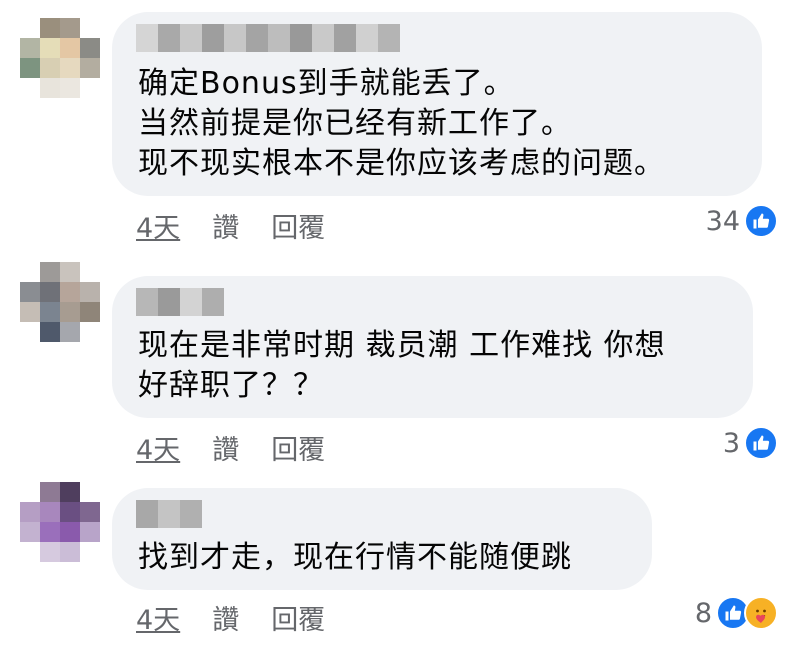  I want to click on comment-text-line: 找到才走，现在行情不能随便跳, so click(355, 557).